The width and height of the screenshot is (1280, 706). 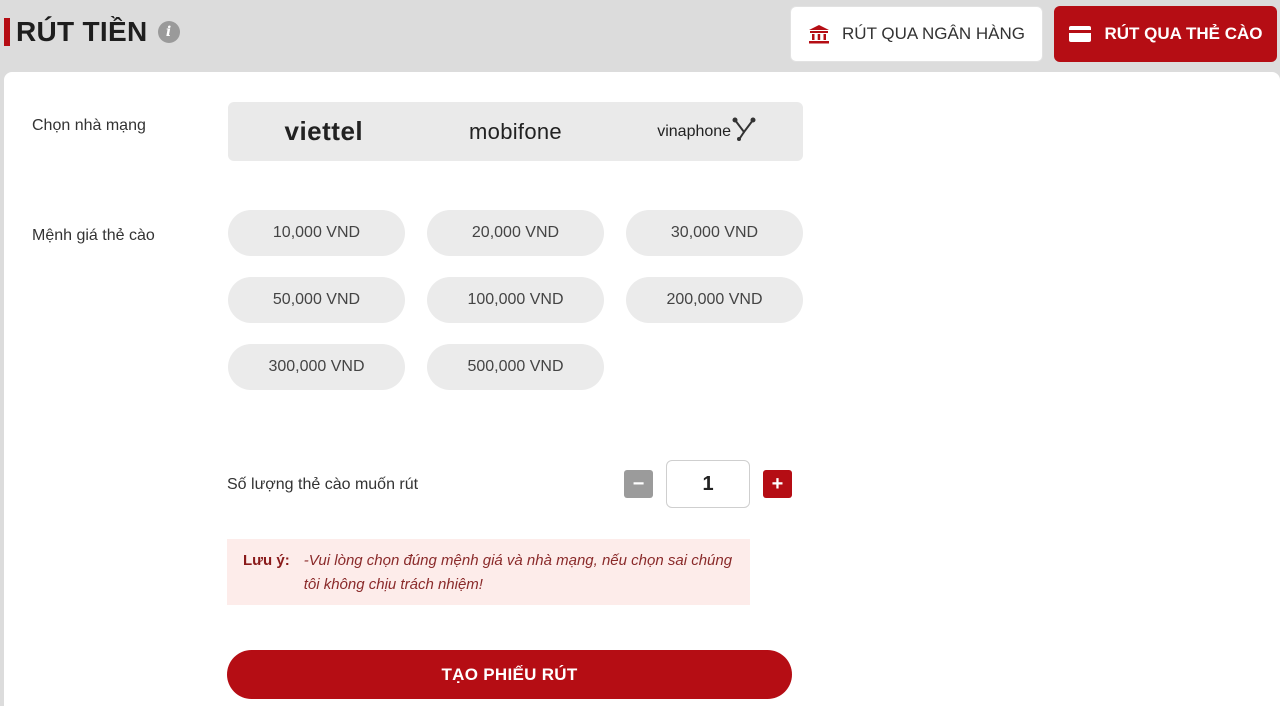 What do you see at coordinates (316, 367) in the screenshot?
I see `denomination-option: 300,000 VND` at bounding box center [316, 367].